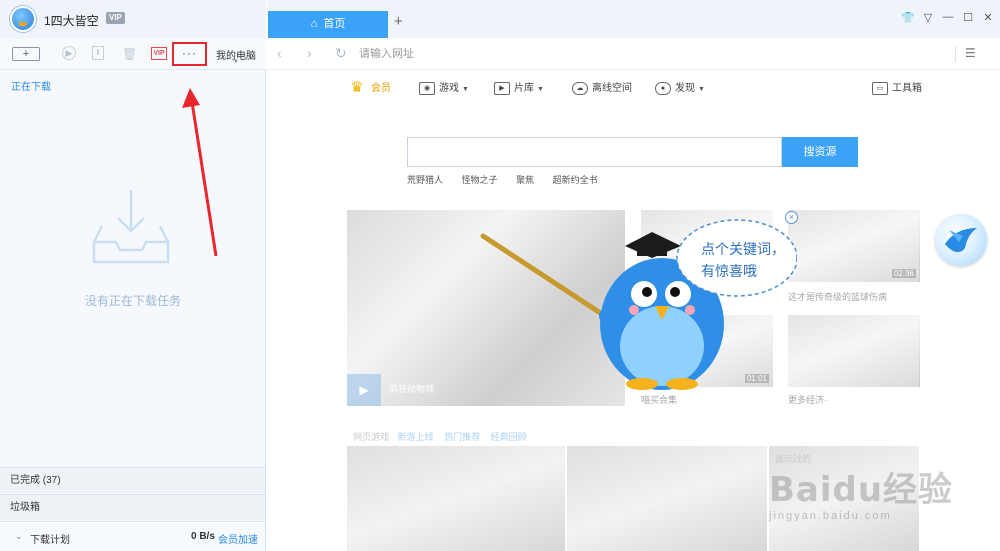 The image size is (1000, 551). What do you see at coordinates (663, 88) in the screenshot?
I see `eye-icon: ●` at bounding box center [663, 88].